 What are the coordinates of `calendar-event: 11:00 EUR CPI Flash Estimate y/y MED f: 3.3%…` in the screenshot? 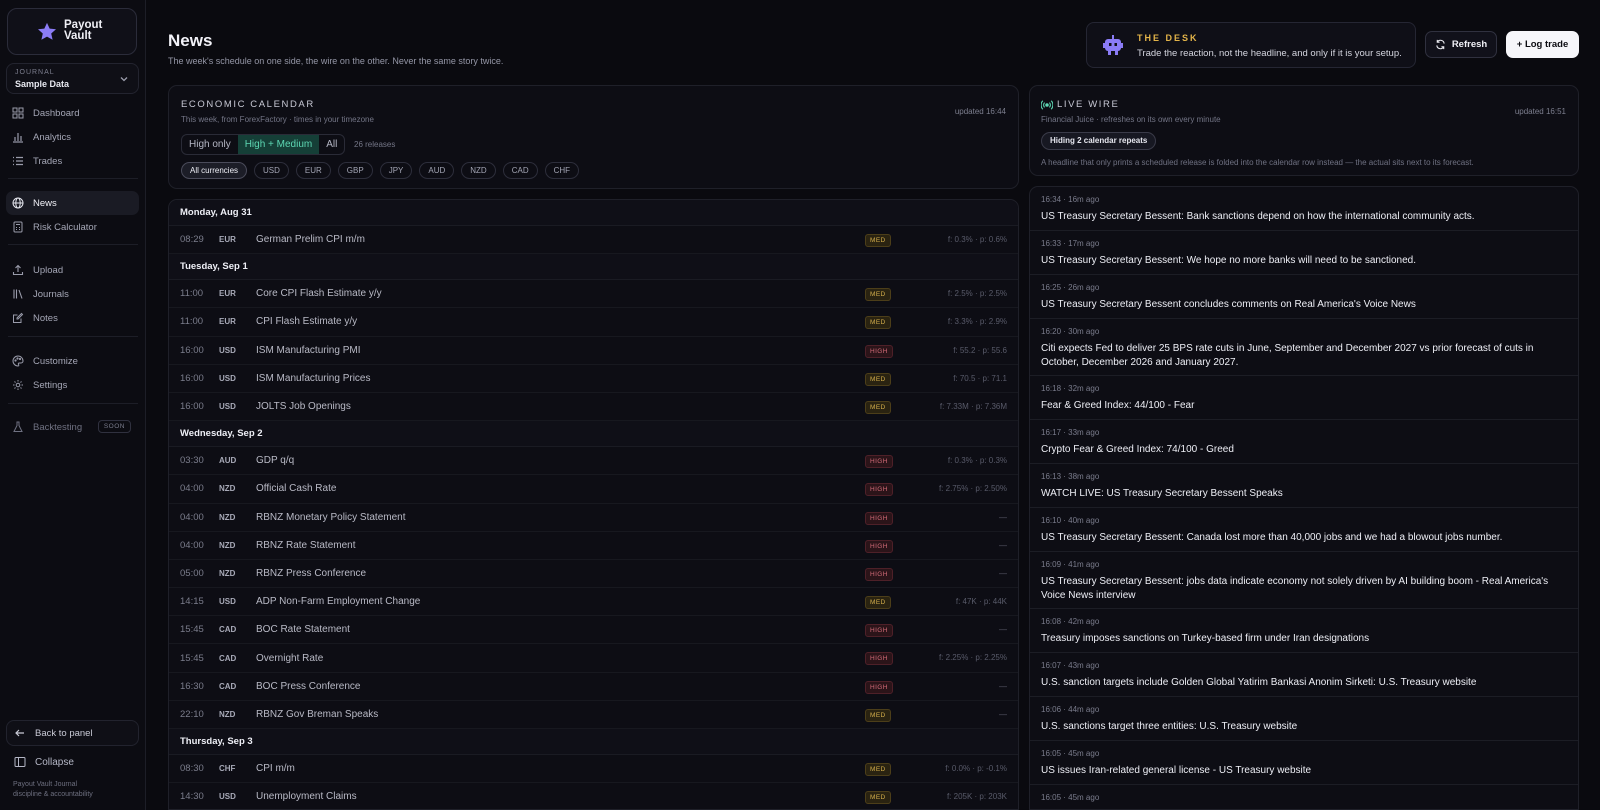 It's located at (593, 322).